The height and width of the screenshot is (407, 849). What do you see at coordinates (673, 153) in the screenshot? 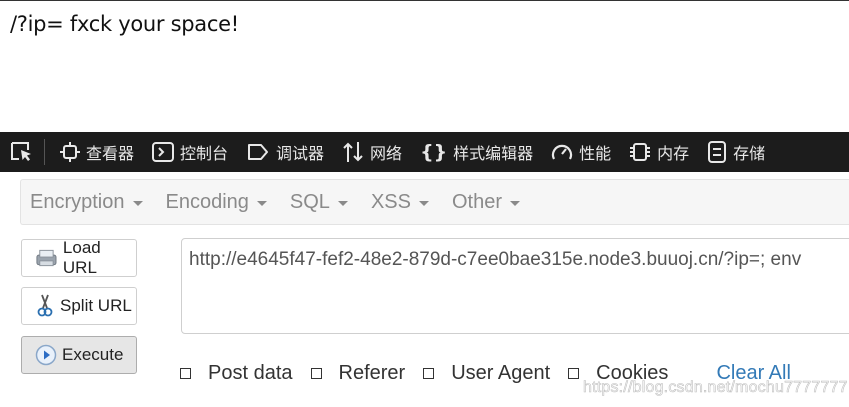
I see `tab-label: 内存` at bounding box center [673, 153].